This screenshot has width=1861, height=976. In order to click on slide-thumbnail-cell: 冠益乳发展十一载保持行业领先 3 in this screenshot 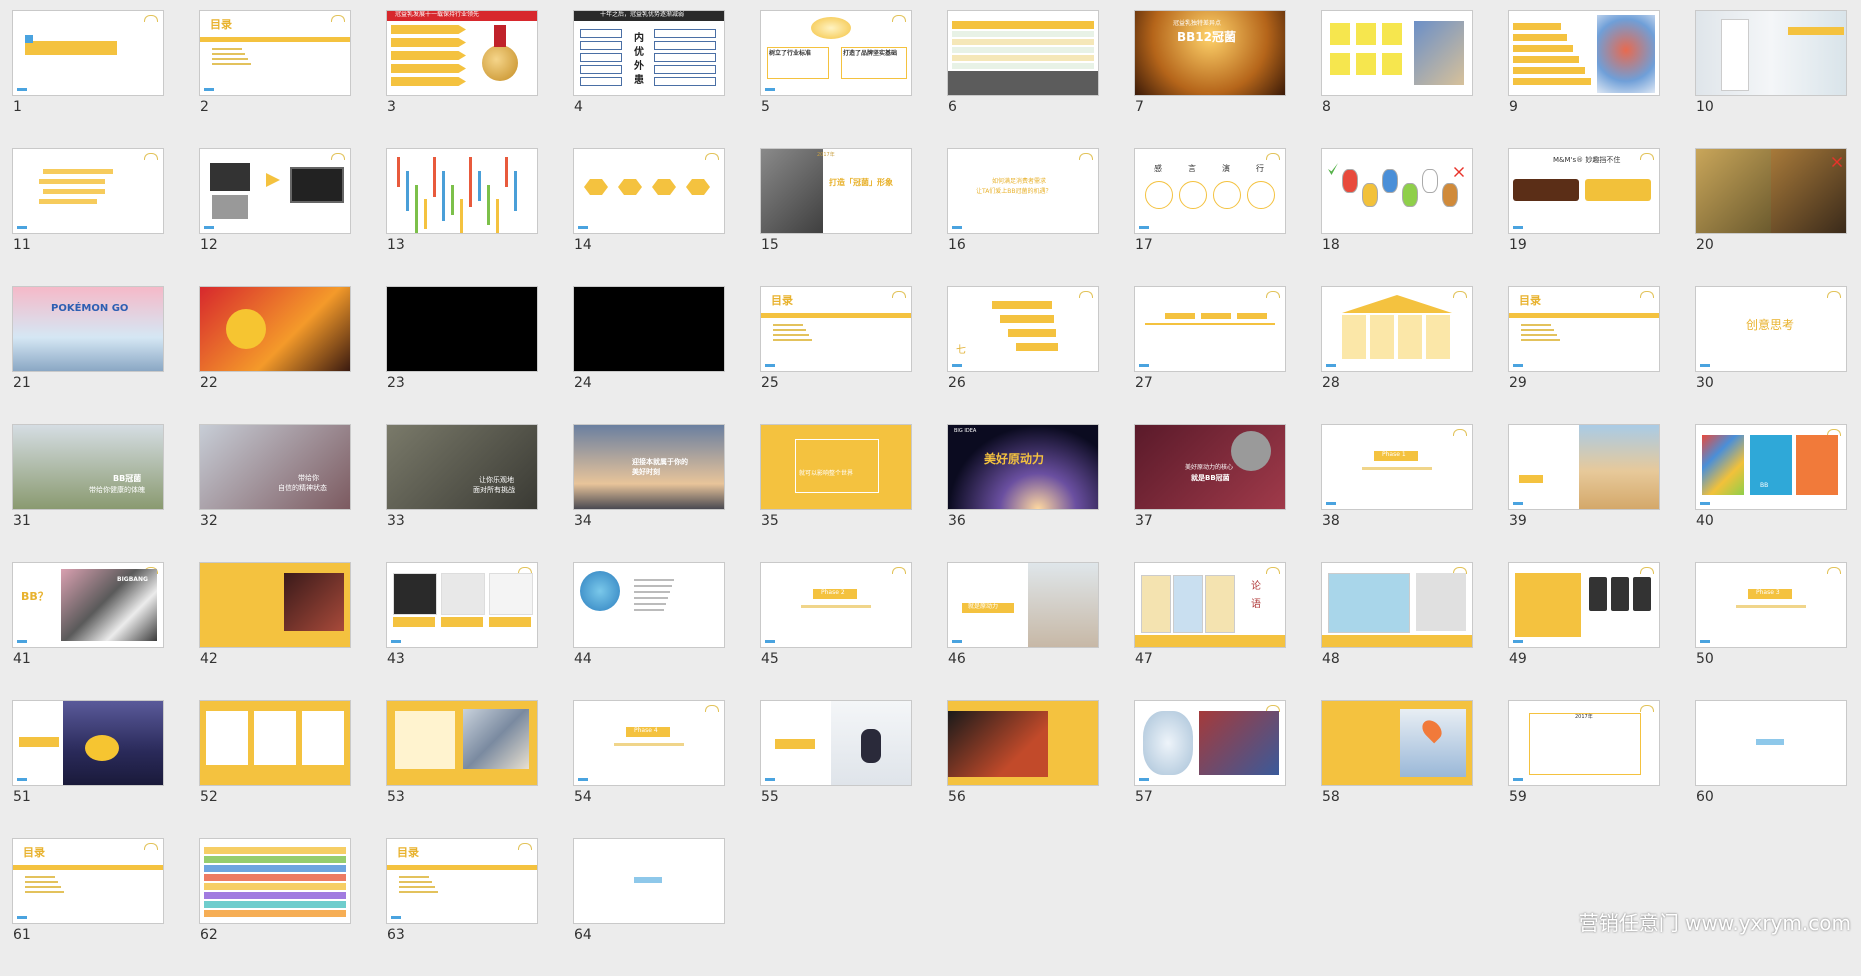, I will do `click(462, 79)`.